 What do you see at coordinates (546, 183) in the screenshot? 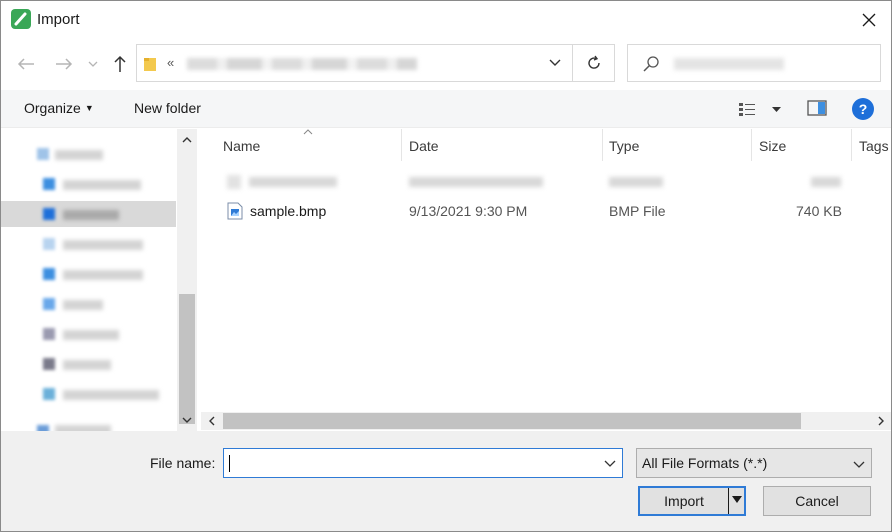
I see `file-row` at bounding box center [546, 183].